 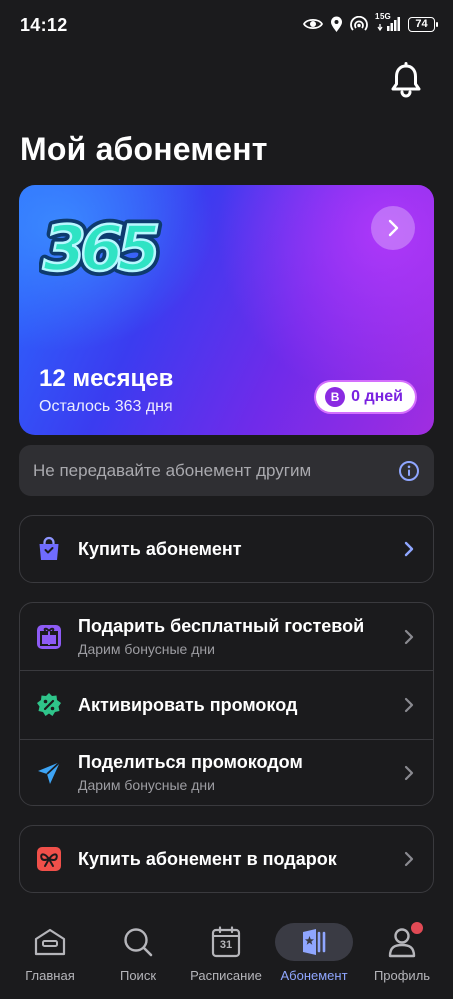 I want to click on bonus-days-pill: B 0 дней, so click(x=365, y=397).